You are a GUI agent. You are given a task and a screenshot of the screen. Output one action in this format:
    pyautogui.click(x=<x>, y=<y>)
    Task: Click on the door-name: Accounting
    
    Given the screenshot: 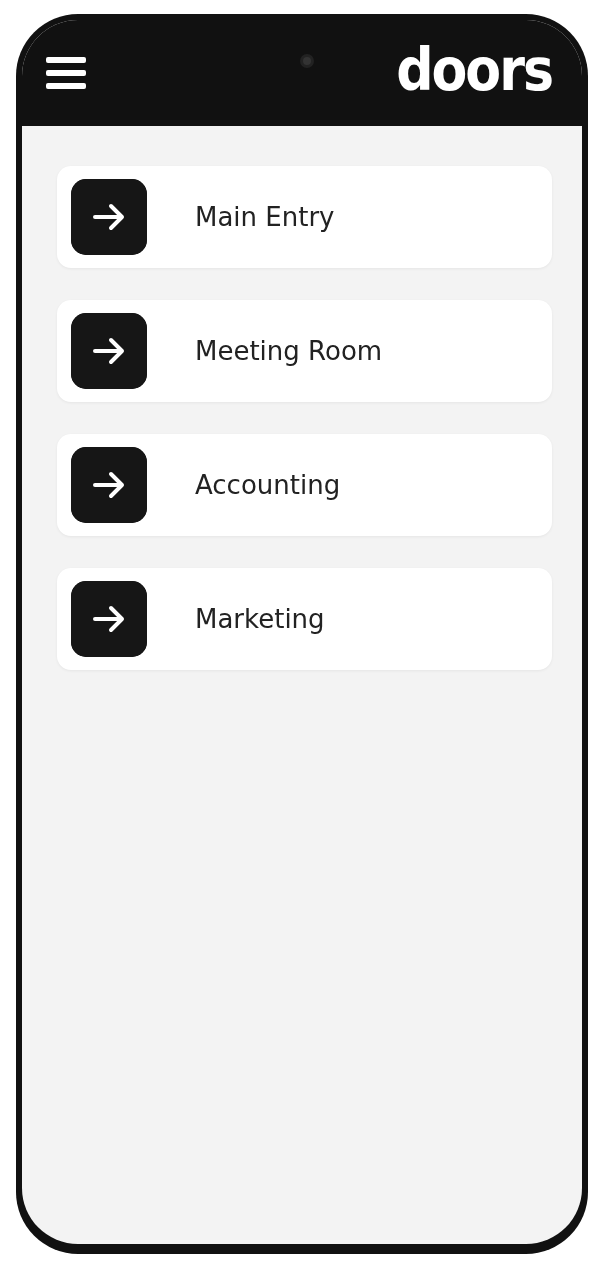 What is the action you would take?
    pyautogui.click(x=268, y=485)
    